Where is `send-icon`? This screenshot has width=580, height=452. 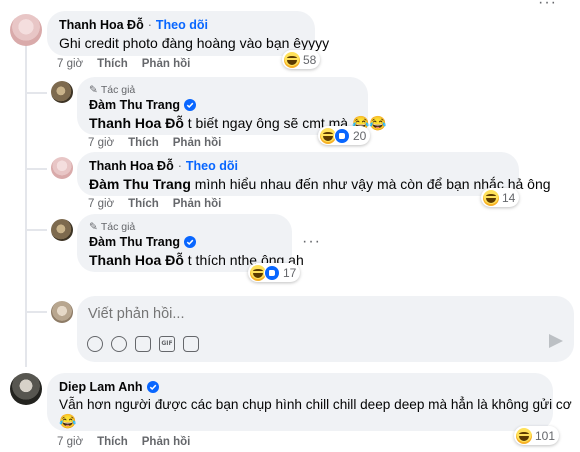 send-icon is located at coordinates (556, 341).